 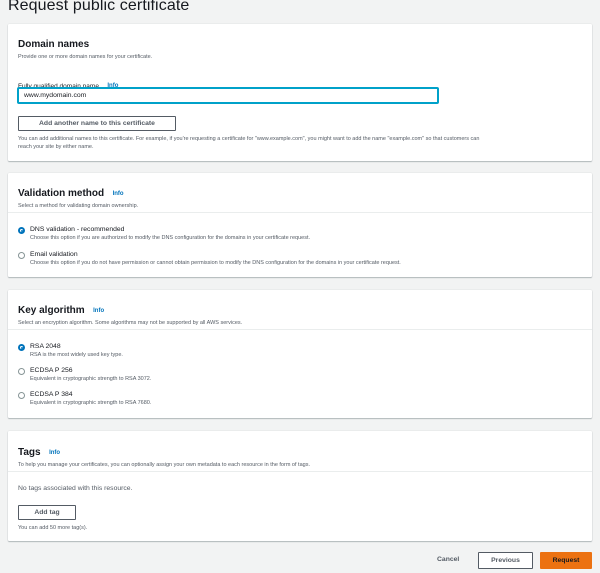 What do you see at coordinates (29, 452) in the screenshot?
I see `tags-title: Tags` at bounding box center [29, 452].